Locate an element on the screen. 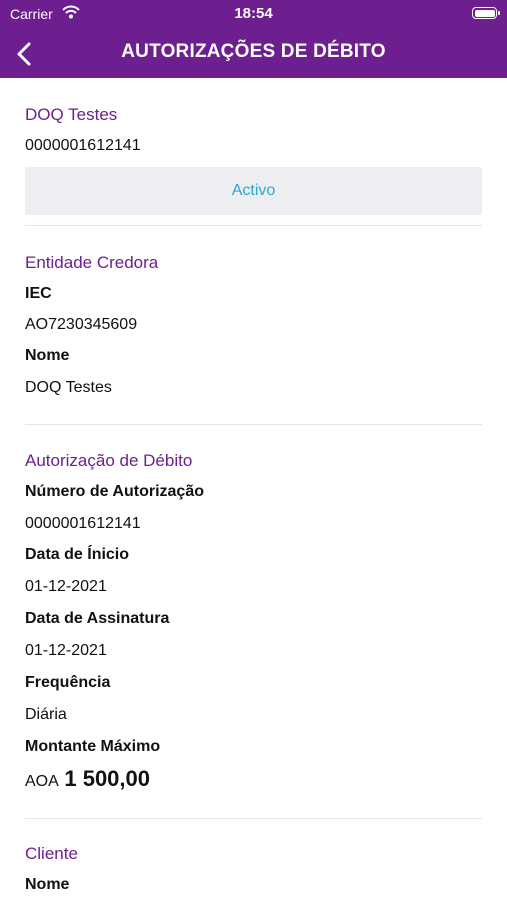 The image size is (507, 900). client-name-label: Nome is located at coordinates (47, 884).